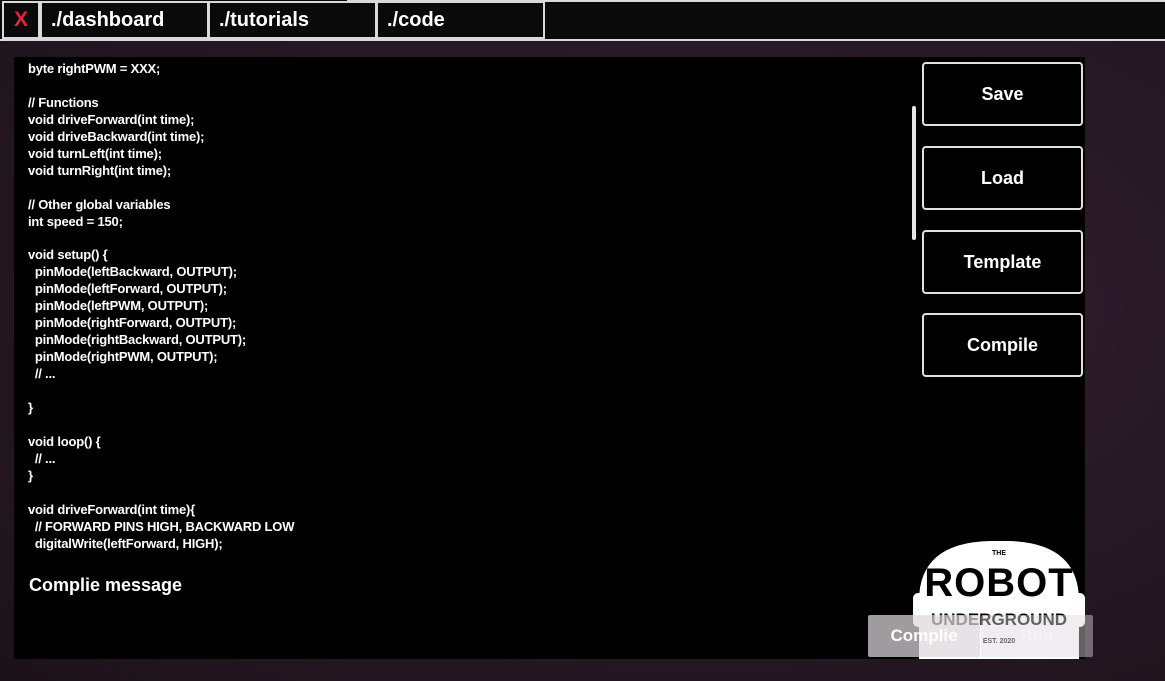  Describe the element at coordinates (106, 585) in the screenshot. I see `compile-message-label: Complie message` at that location.